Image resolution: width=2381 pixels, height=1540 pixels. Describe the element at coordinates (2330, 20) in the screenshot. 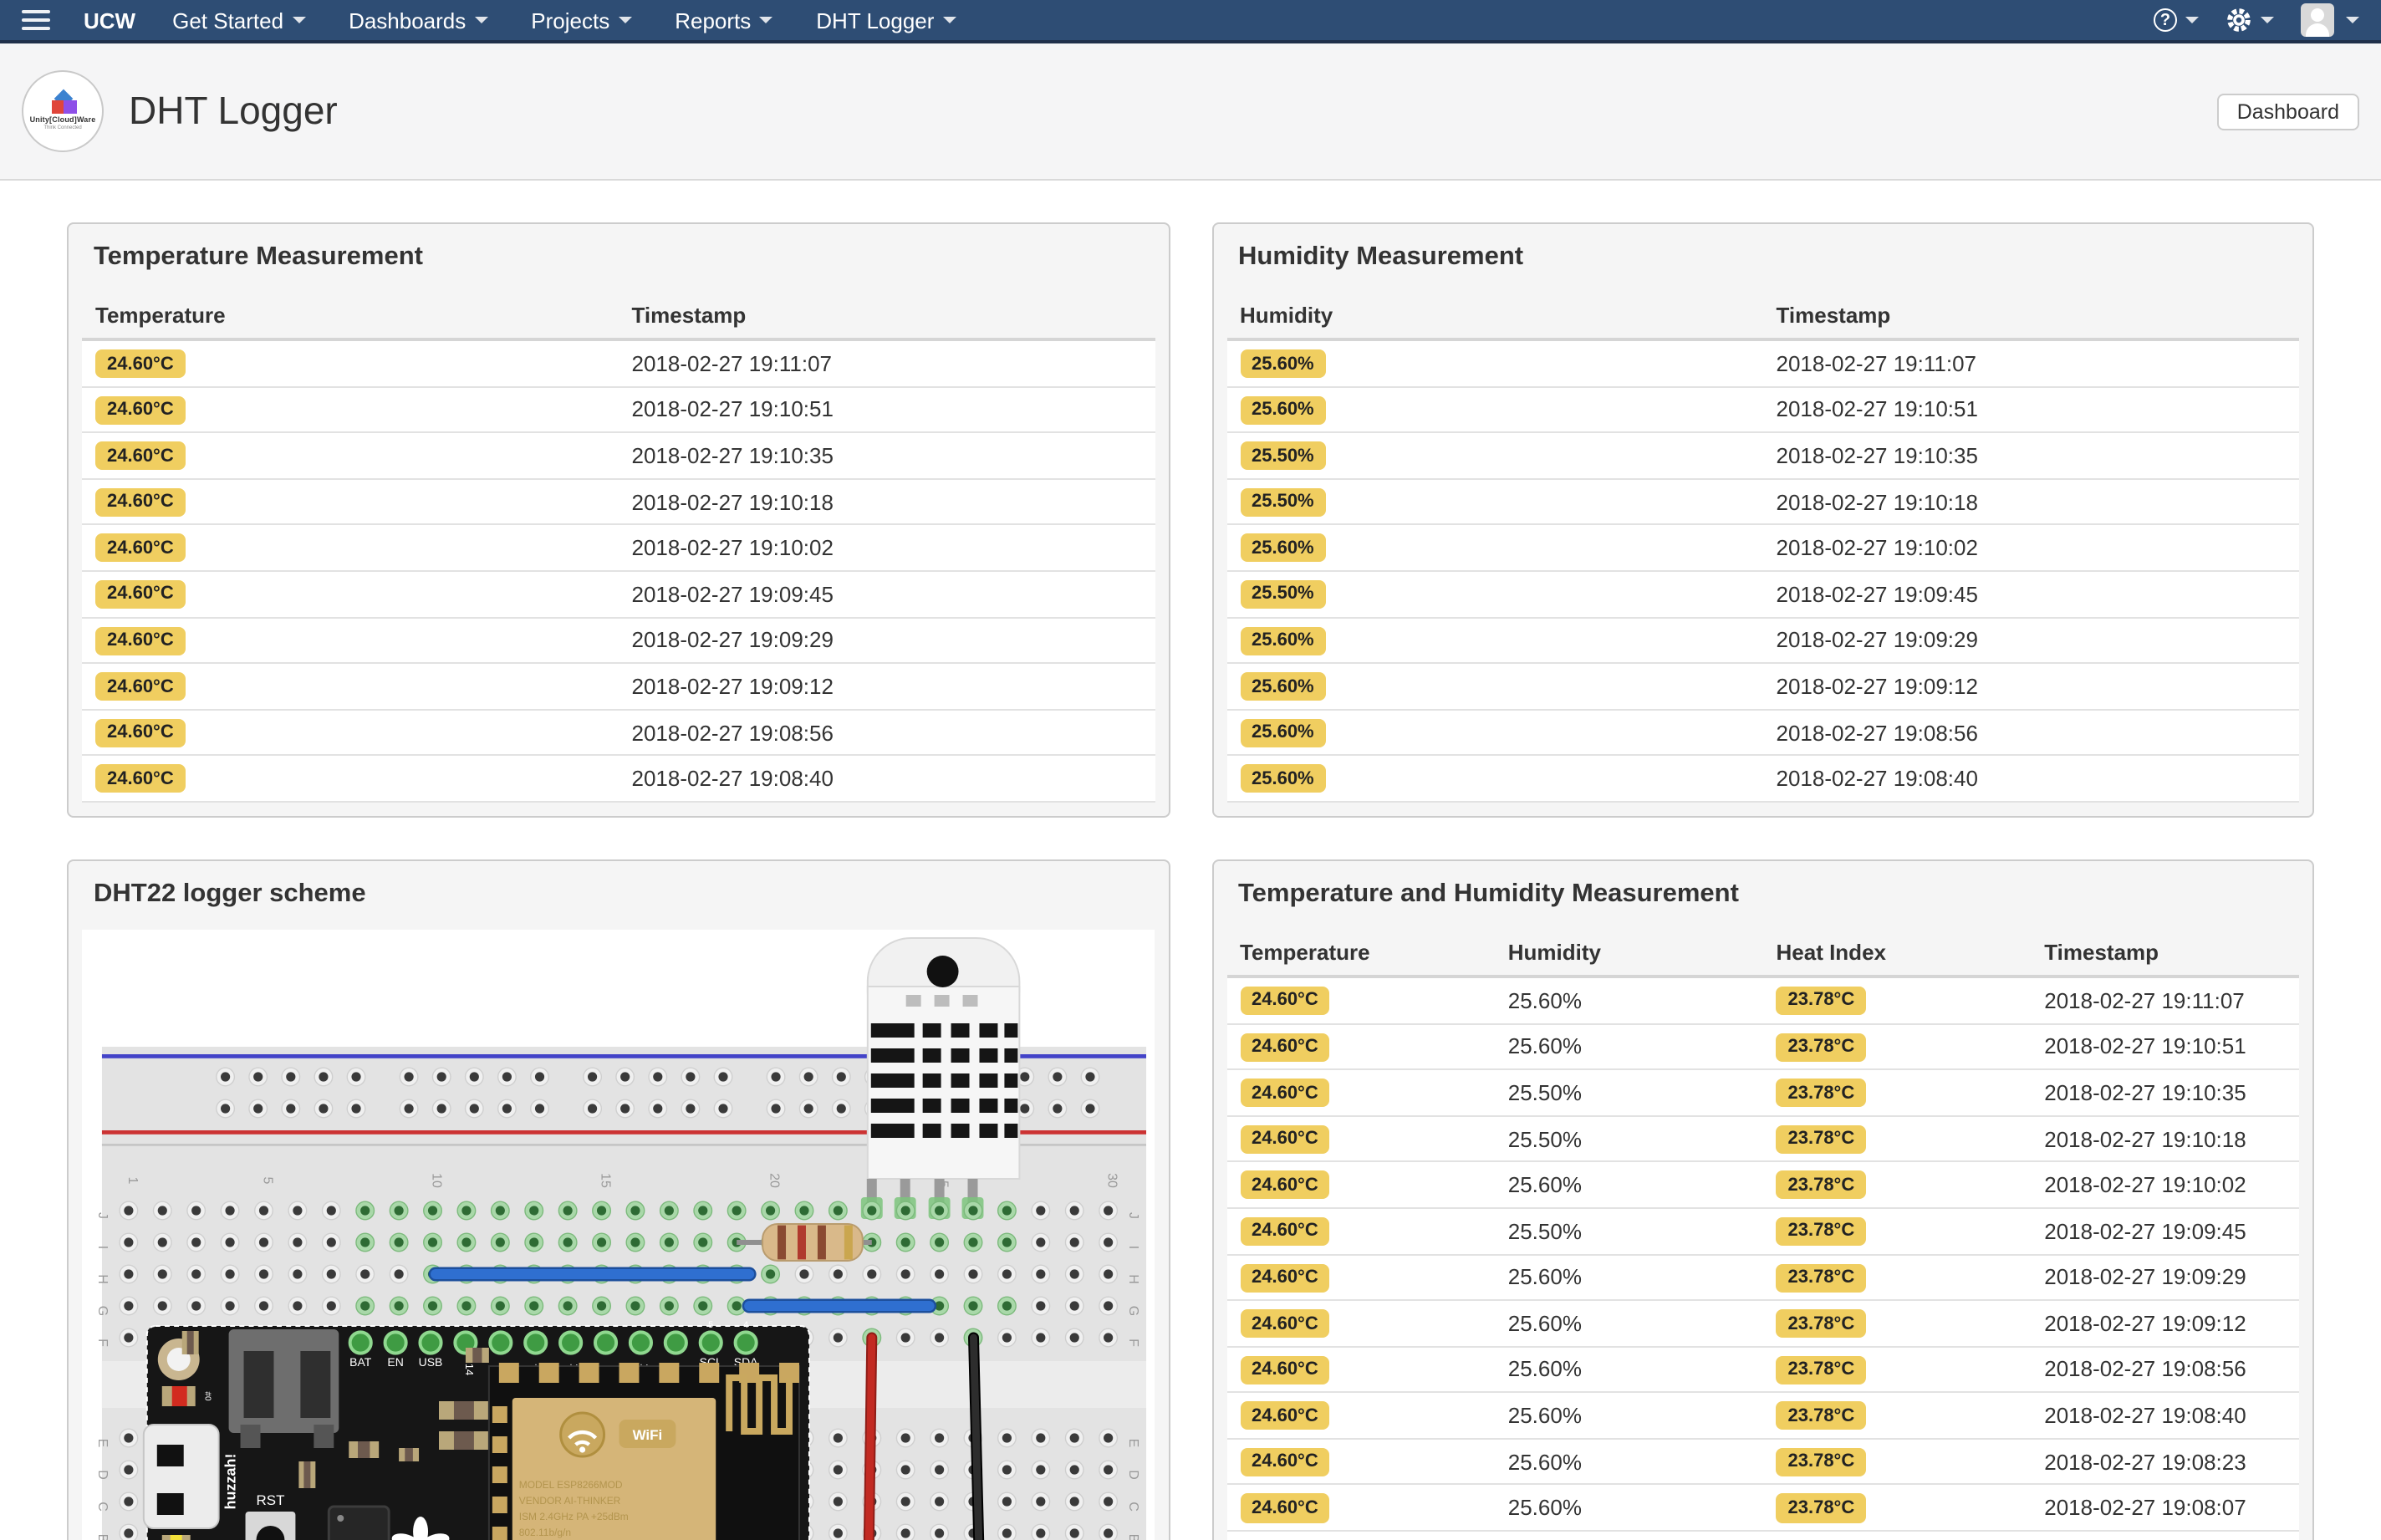

I see `user-menu` at that location.